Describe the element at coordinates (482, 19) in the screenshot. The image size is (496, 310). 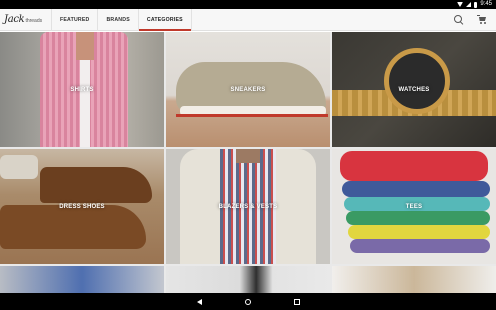
I see `cart-icon` at that location.